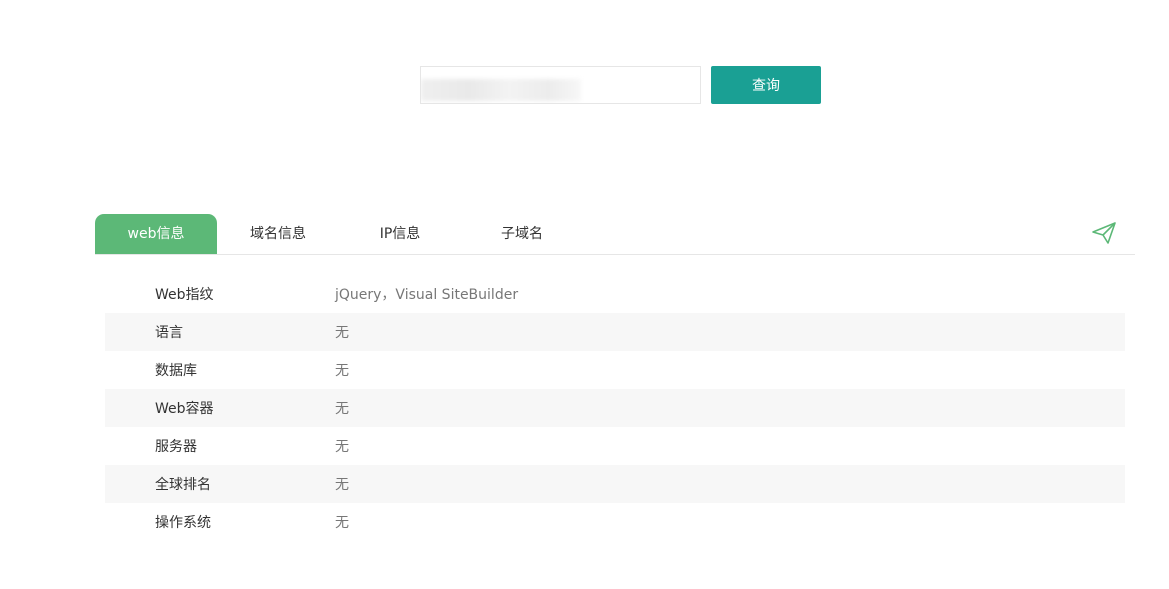  I want to click on row-key: Web容器, so click(184, 409).